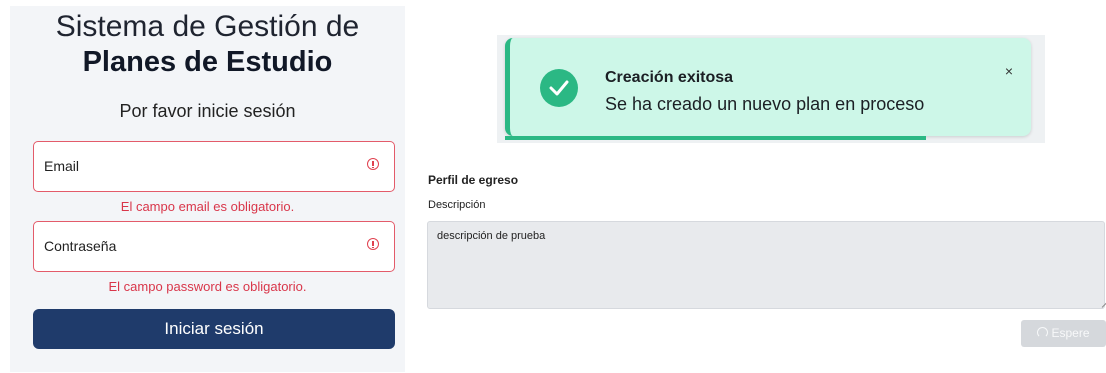 The height and width of the screenshot is (373, 1106). What do you see at coordinates (559, 88) in the screenshot?
I see `check-circle-icon` at bounding box center [559, 88].